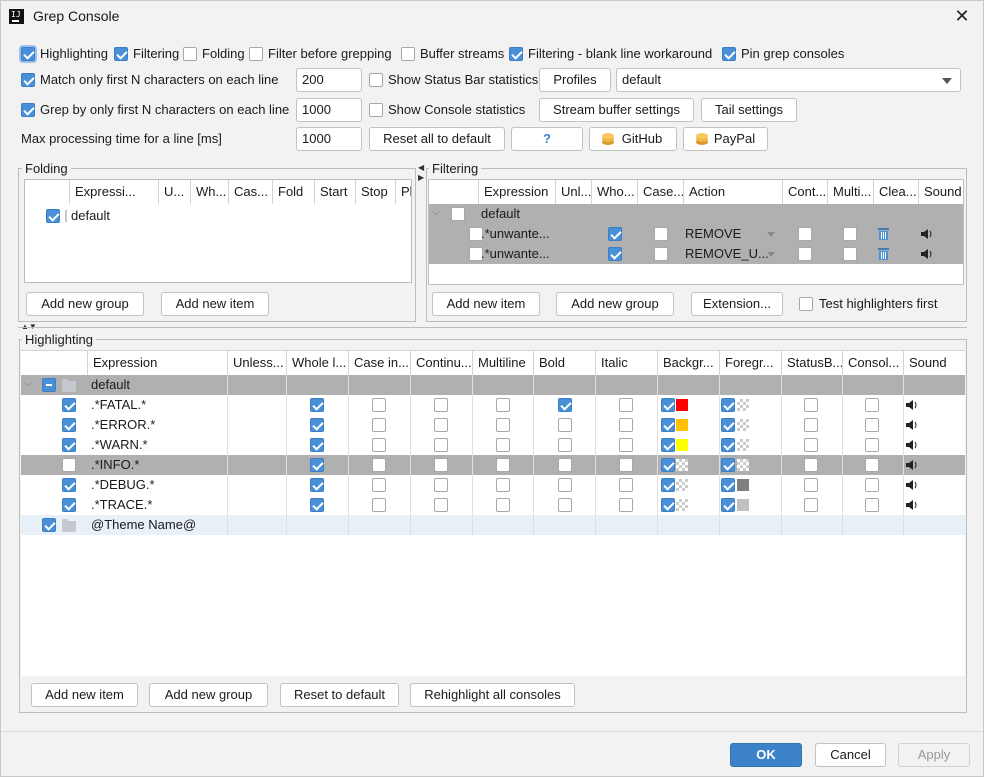 The height and width of the screenshot is (777, 984). What do you see at coordinates (53, 216) in the screenshot?
I see `folding-default-checkbox` at bounding box center [53, 216].